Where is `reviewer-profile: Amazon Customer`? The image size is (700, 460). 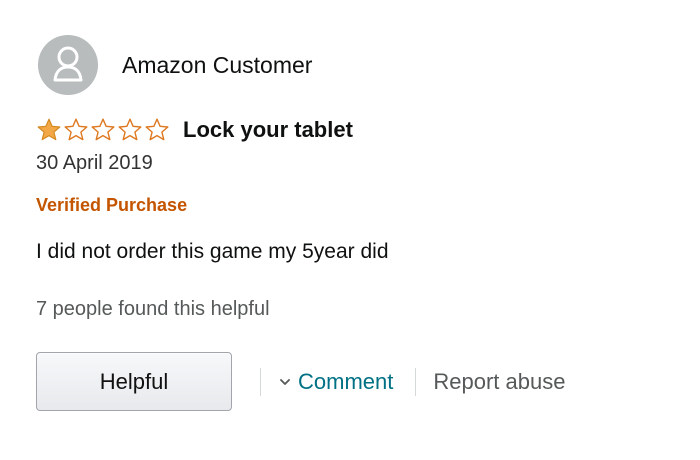
reviewer-profile: Amazon Customer is located at coordinates (175, 65).